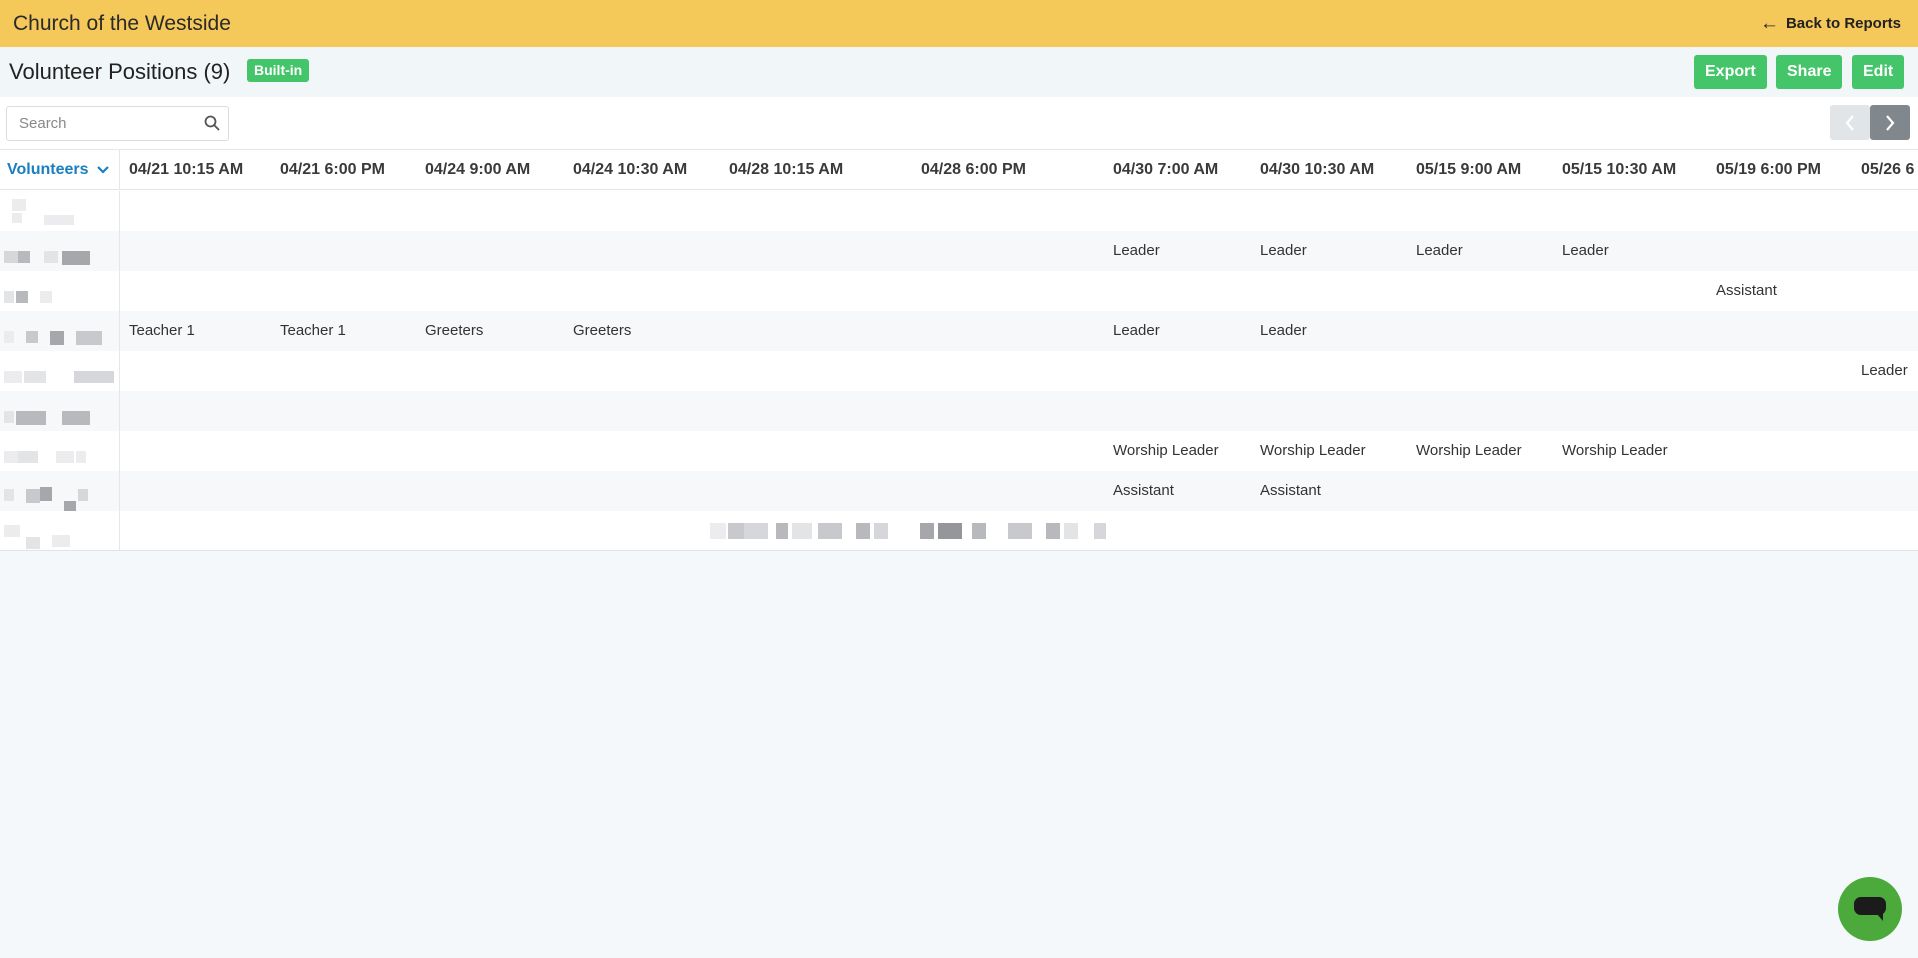  What do you see at coordinates (1469, 169) in the screenshot?
I see `column-header: 05/15 9:00 AM` at bounding box center [1469, 169].